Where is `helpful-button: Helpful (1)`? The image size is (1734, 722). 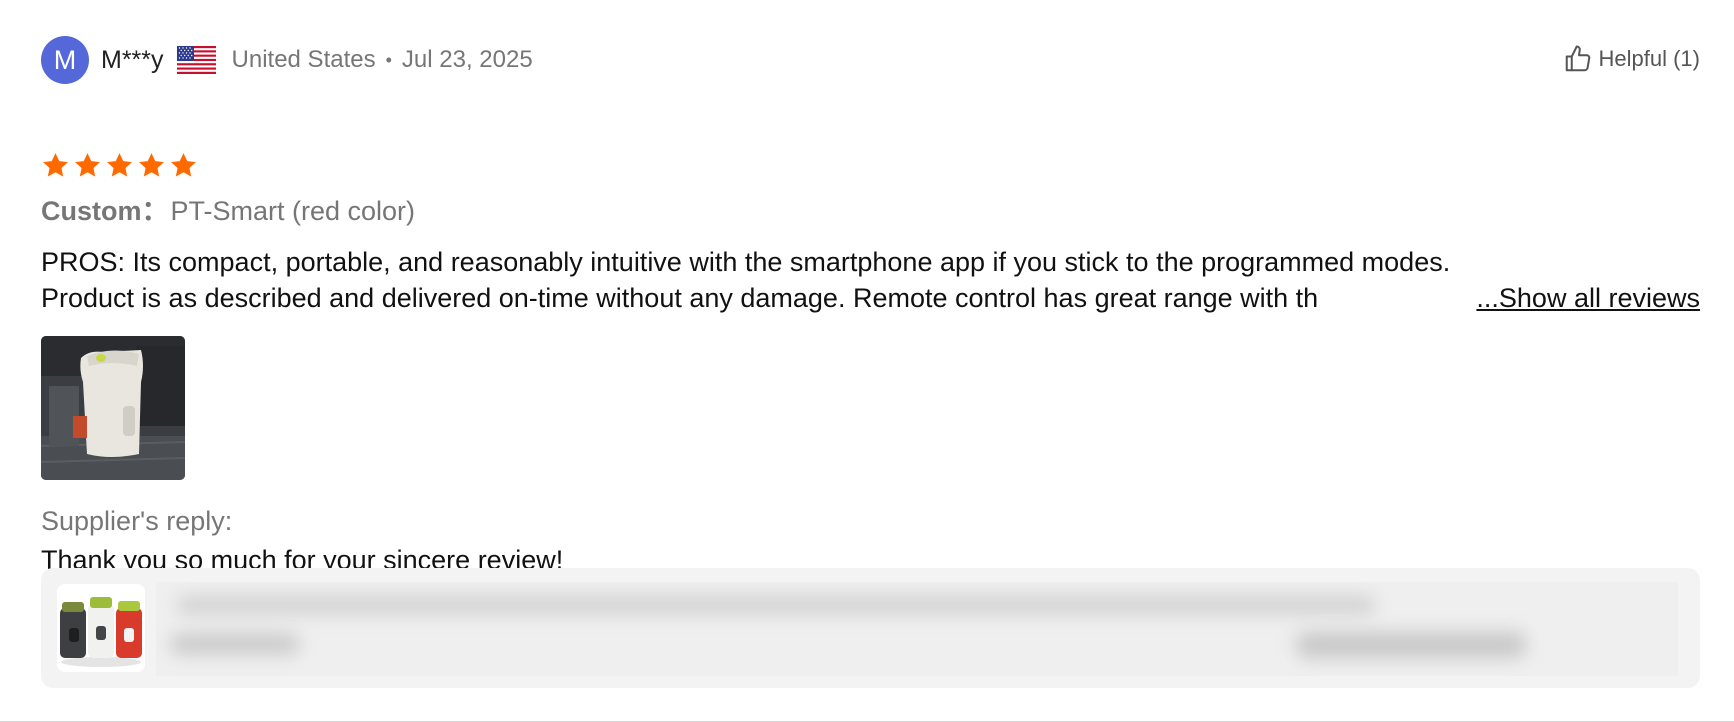
helpful-button: Helpful (1) is located at coordinates (1631, 59).